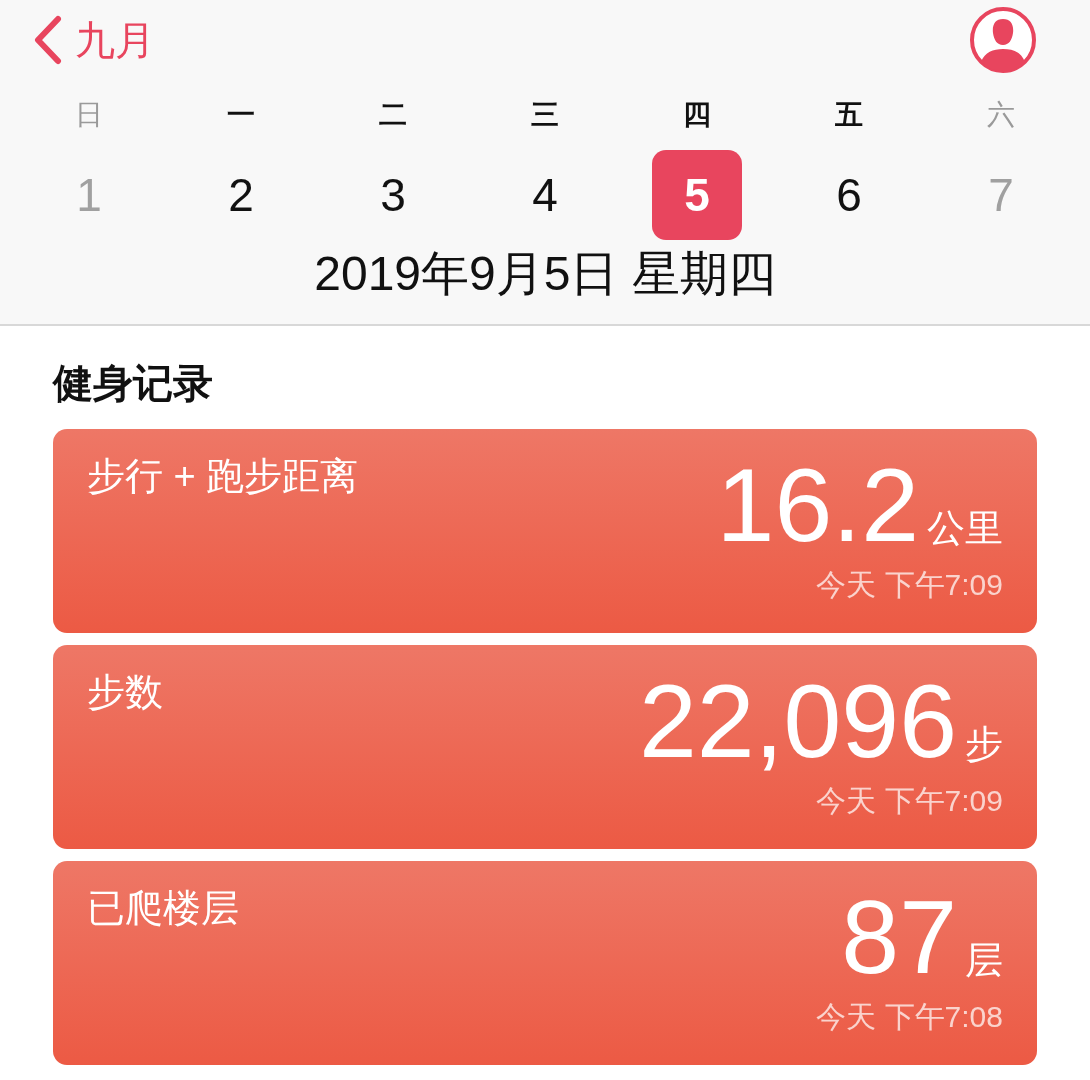  What do you see at coordinates (965, 528) in the screenshot?
I see `metric-unit: 公里` at bounding box center [965, 528].